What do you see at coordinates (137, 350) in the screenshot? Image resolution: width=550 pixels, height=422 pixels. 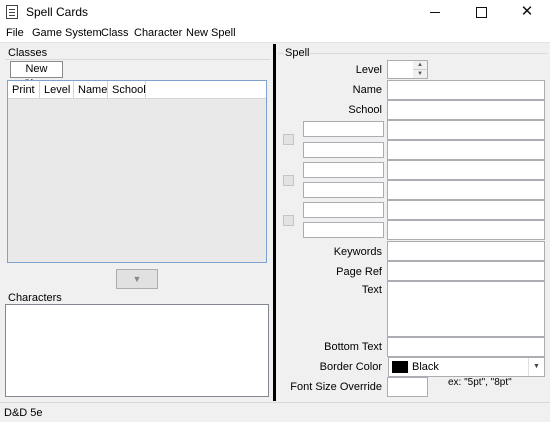 I see `characters-list` at bounding box center [137, 350].